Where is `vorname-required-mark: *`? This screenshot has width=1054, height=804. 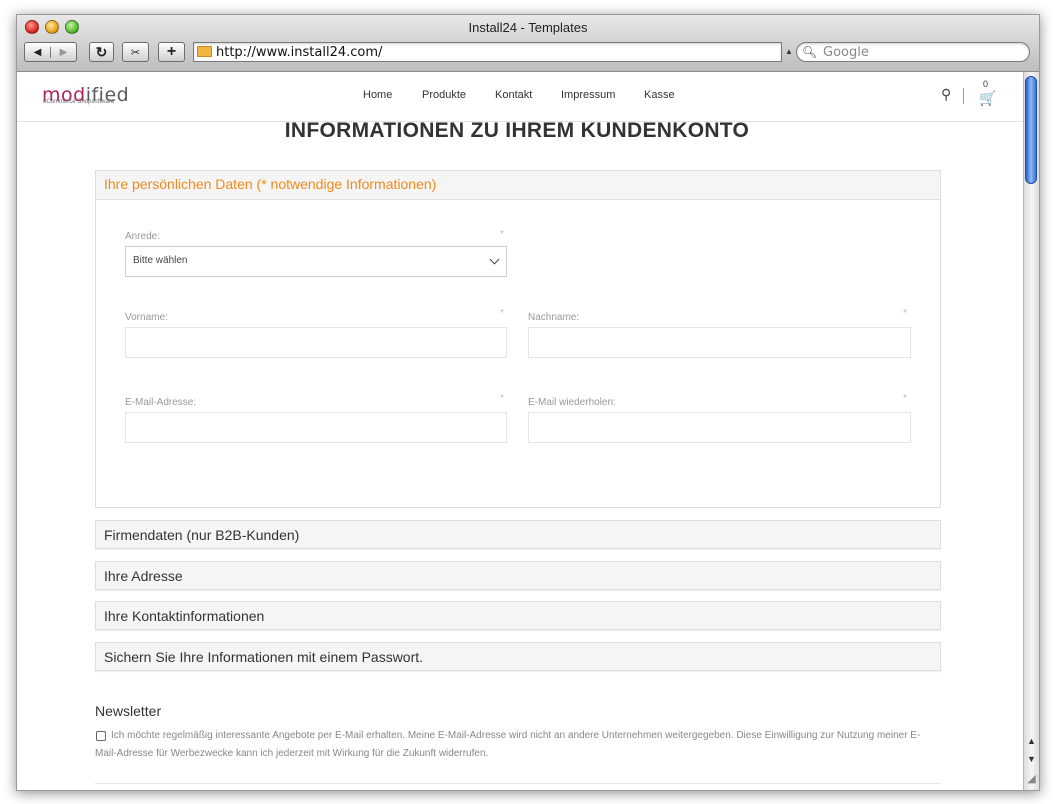 vorname-required-mark: * is located at coordinates (502, 313).